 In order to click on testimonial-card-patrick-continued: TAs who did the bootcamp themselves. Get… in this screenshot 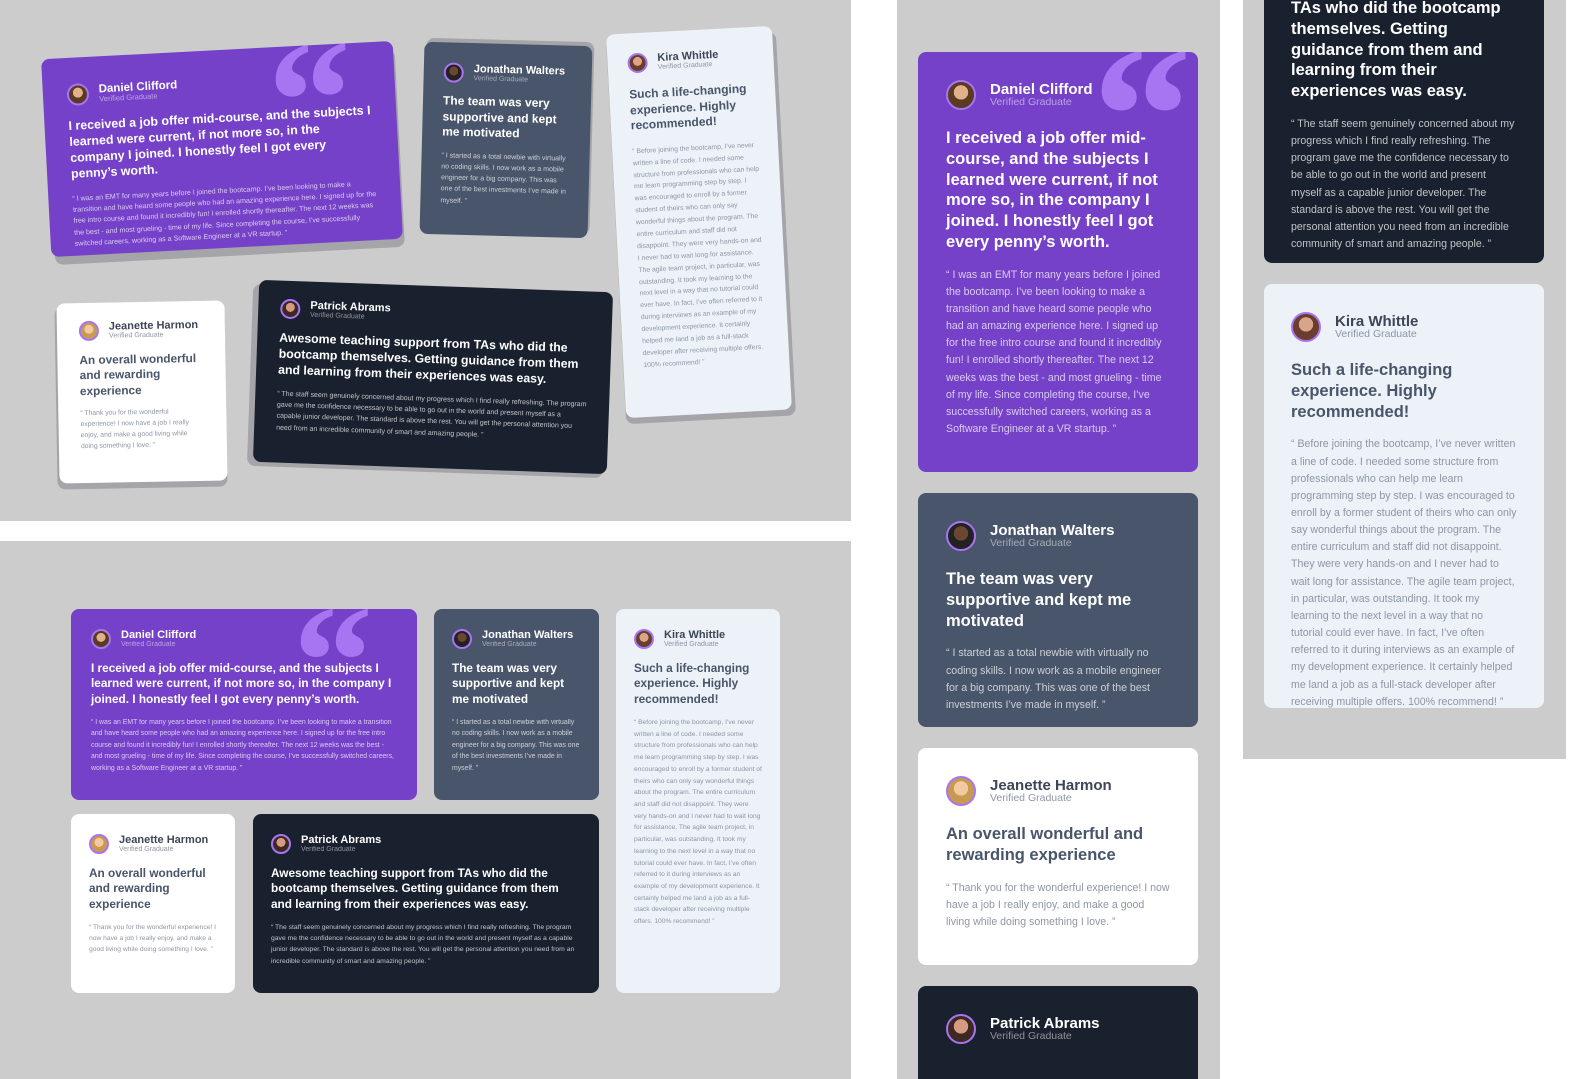, I will do `click(1404, 131)`.